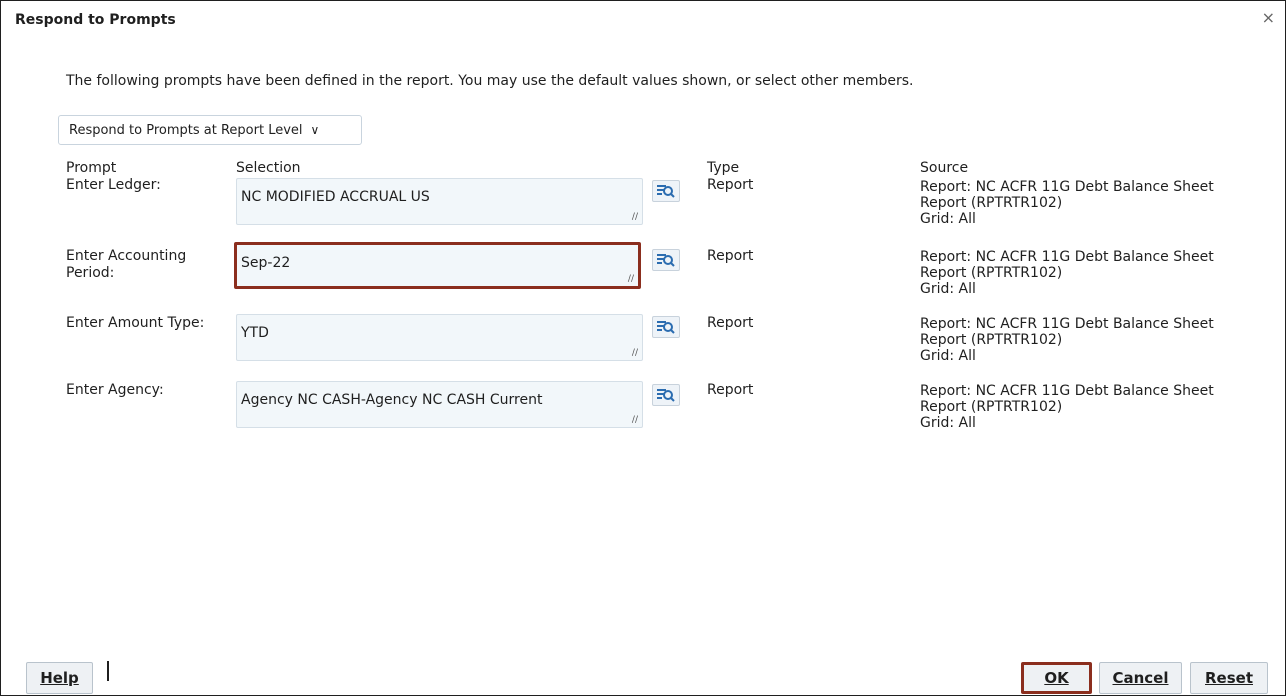  Describe the element at coordinates (315, 130) in the screenshot. I see `chevron-down-icon: ∨` at that location.